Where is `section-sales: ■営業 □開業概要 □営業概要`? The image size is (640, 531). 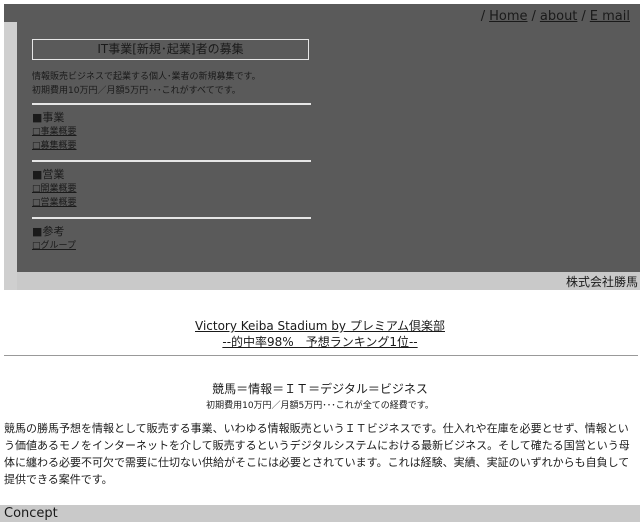 section-sales: ■営業 □開業概要 □営業概要 is located at coordinates (54, 189).